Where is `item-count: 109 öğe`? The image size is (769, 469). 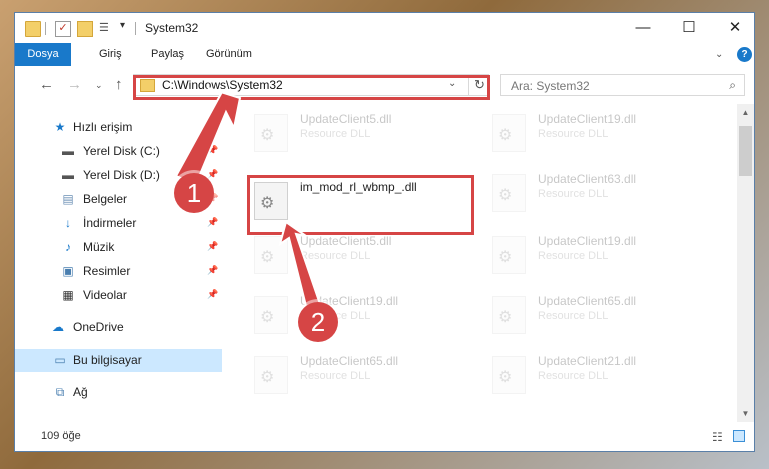 item-count: 109 öğe is located at coordinates (61, 436).